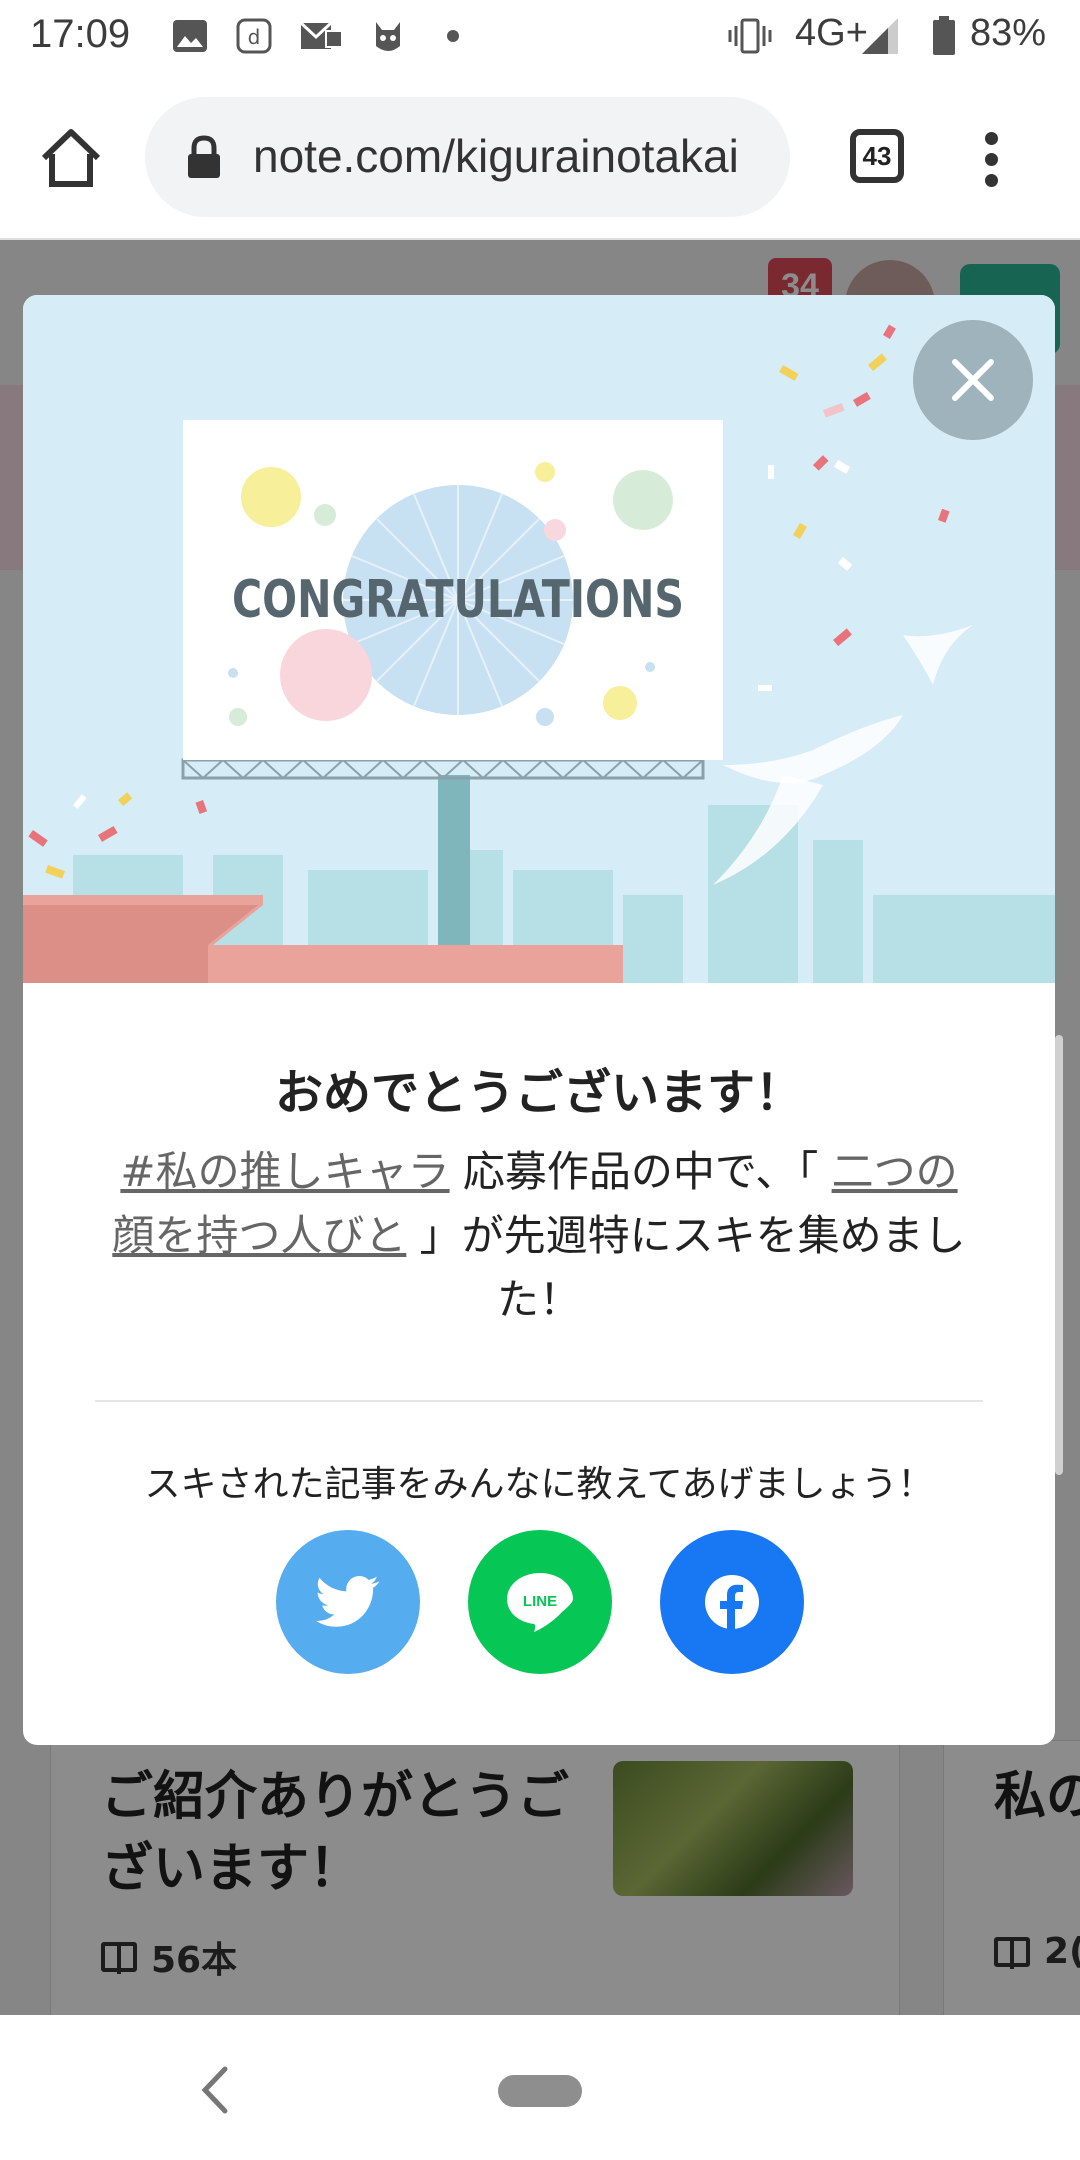  I want to click on home-gesture-pill, so click(540, 2091).